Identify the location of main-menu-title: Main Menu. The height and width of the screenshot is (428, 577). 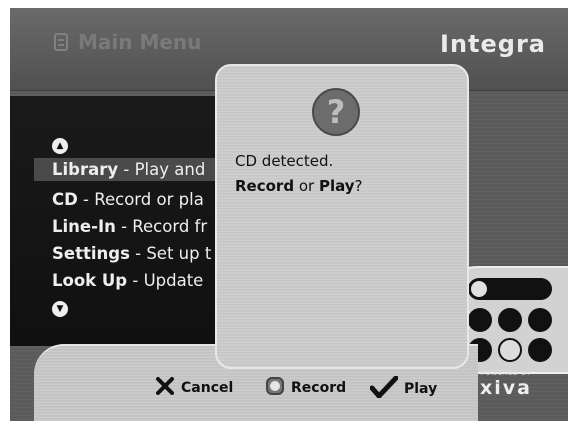
(127, 42).